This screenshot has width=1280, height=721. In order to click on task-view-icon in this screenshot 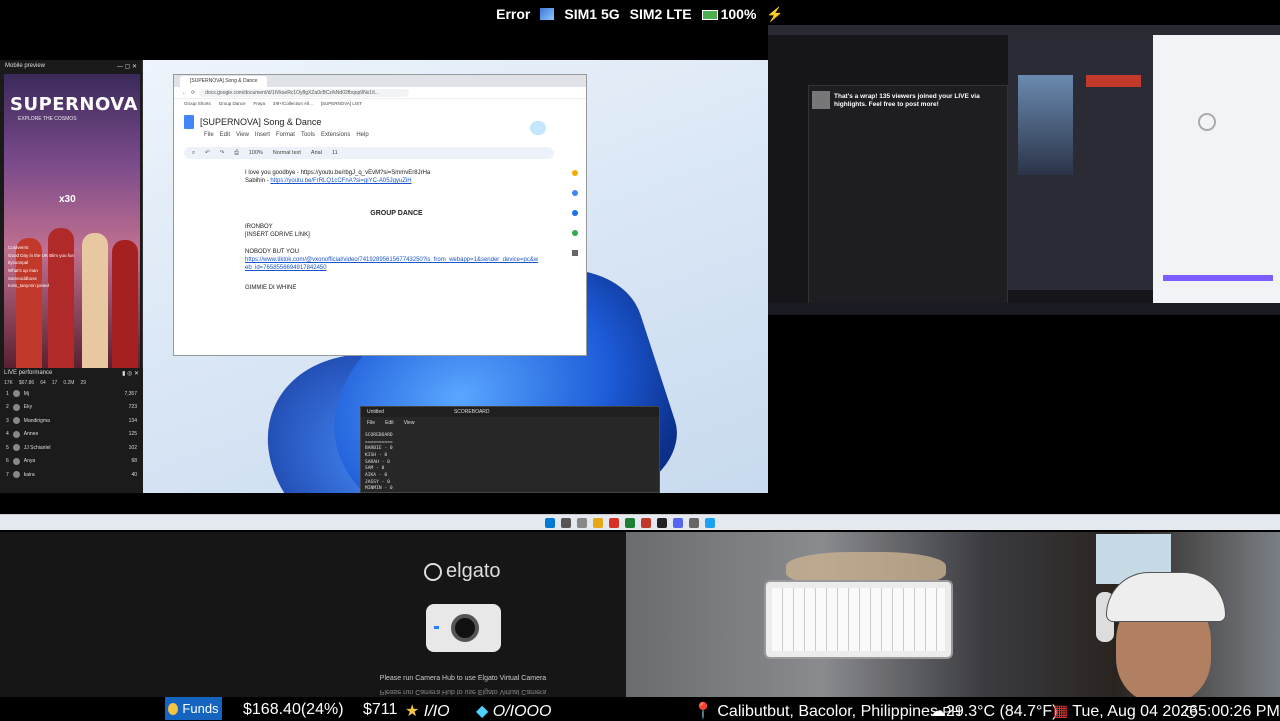, I will do `click(582, 523)`.